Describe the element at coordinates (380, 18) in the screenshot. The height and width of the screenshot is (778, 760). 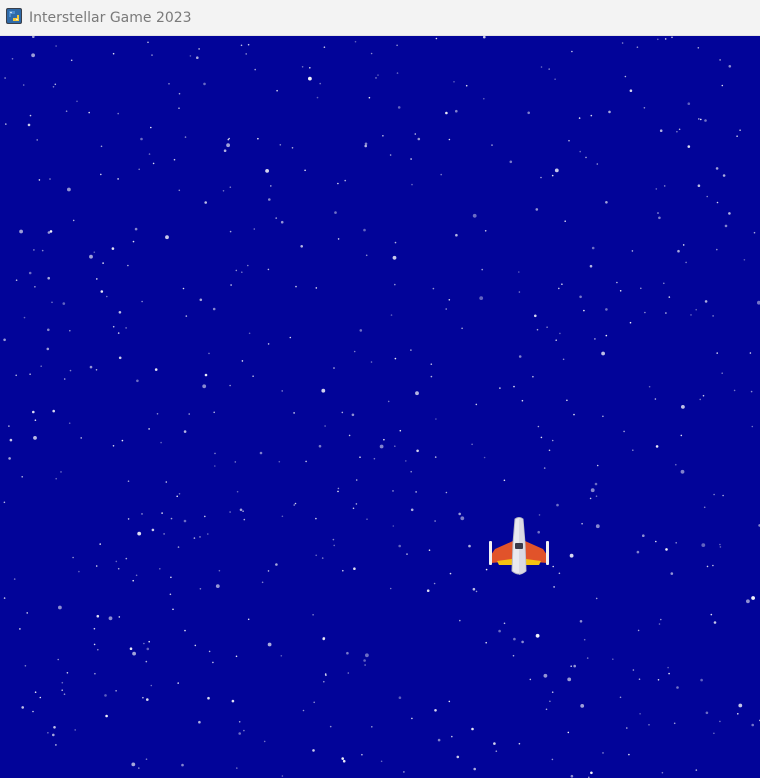
I see `window-titlebar: Interstellar Game 2023` at that location.